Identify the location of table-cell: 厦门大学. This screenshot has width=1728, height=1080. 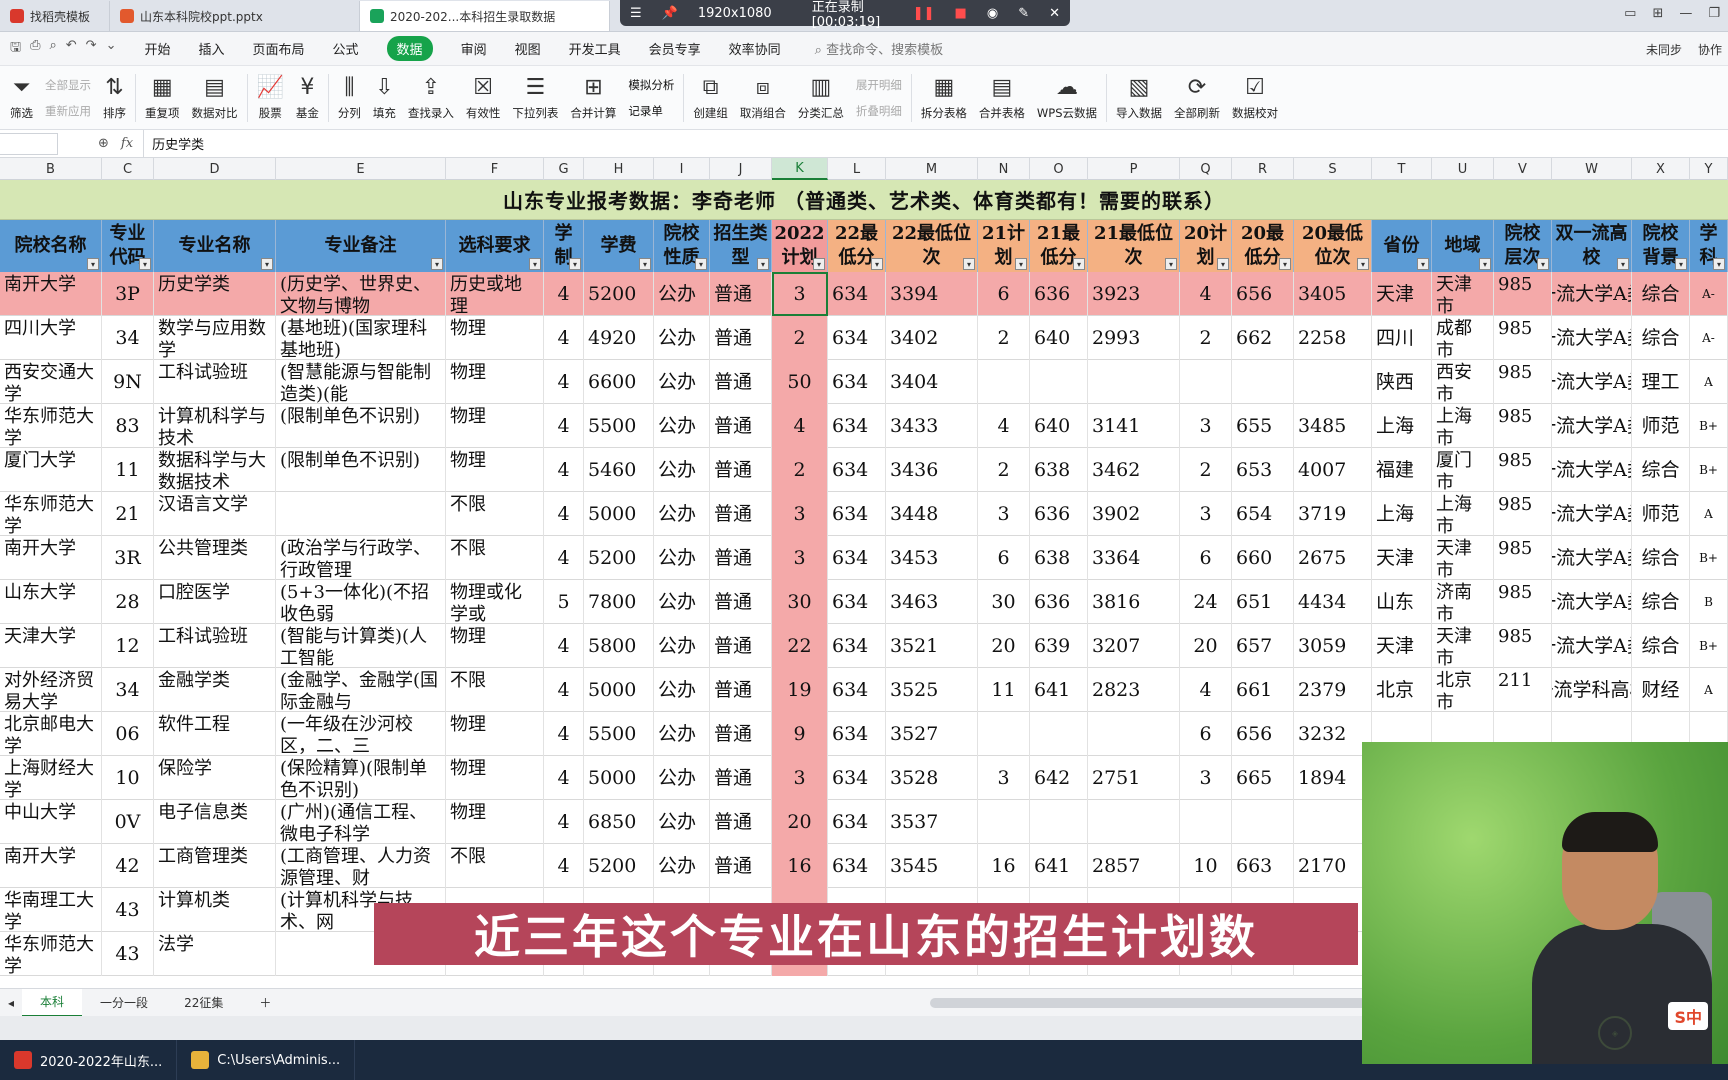
(51, 470).